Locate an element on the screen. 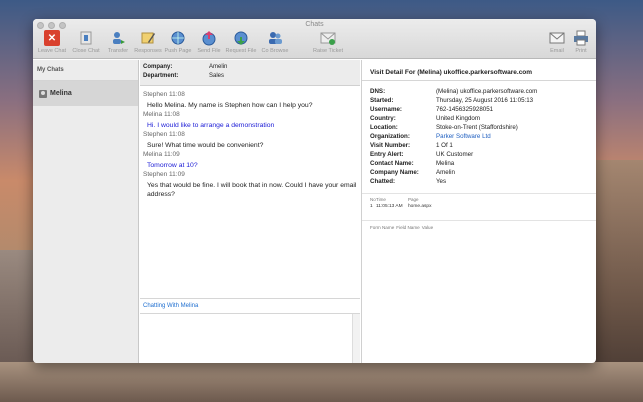 This screenshot has height=402, width=643. detail-key: Organization: is located at coordinates (390, 136).